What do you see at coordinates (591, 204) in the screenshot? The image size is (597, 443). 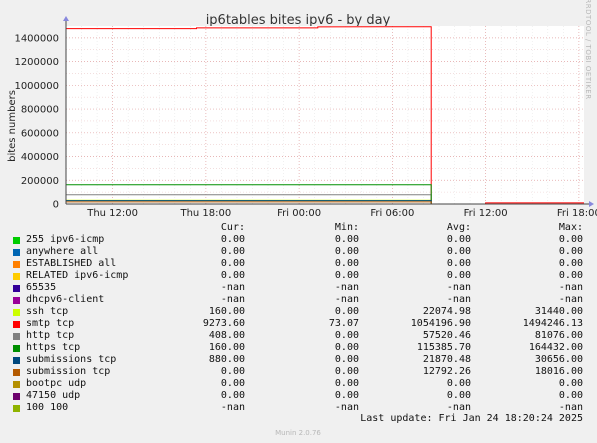 I see `x-axis-arrow` at bounding box center [591, 204].